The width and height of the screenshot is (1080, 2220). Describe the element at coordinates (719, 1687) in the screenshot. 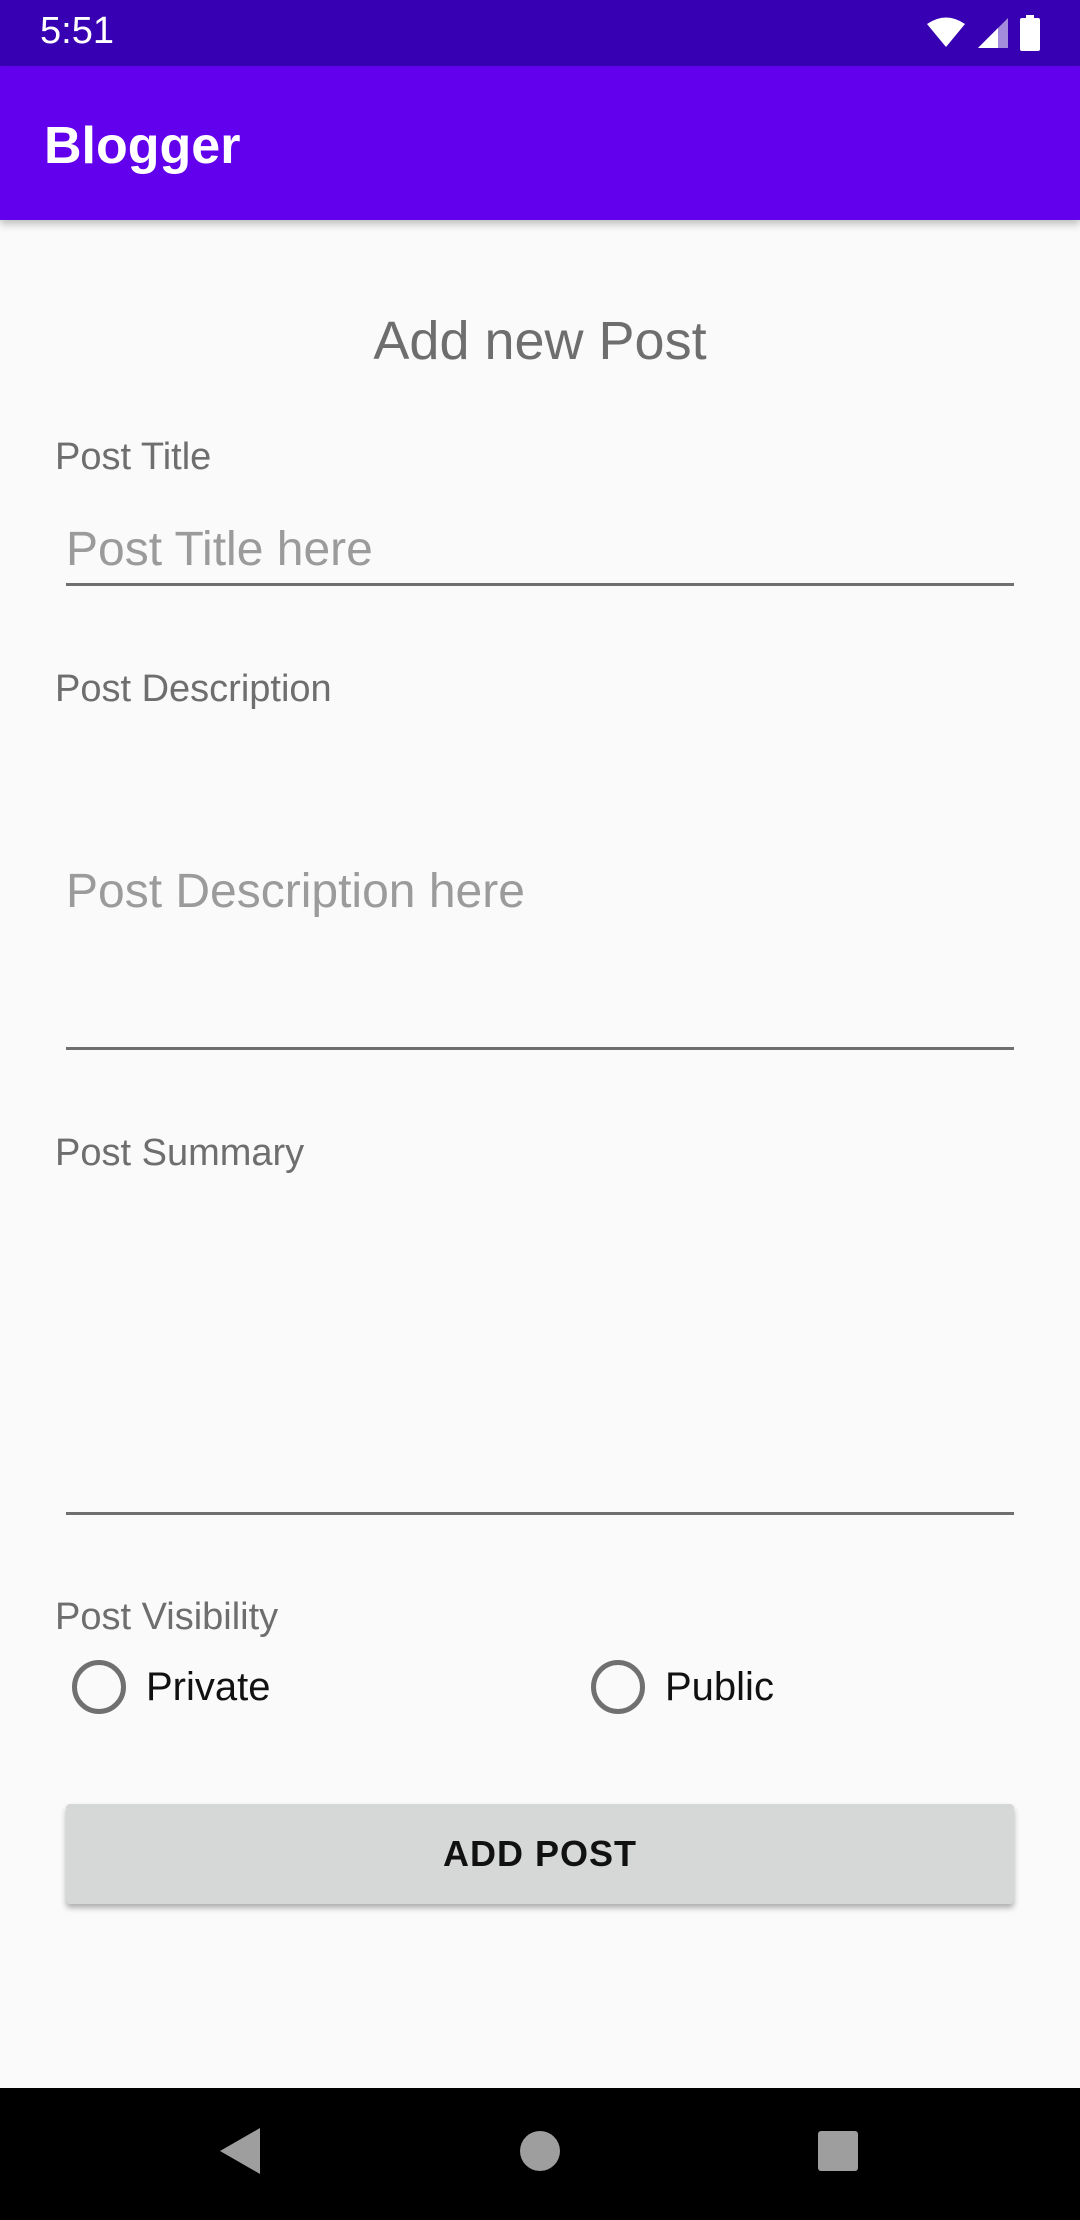

I see `public-radio-label: Public` at that location.